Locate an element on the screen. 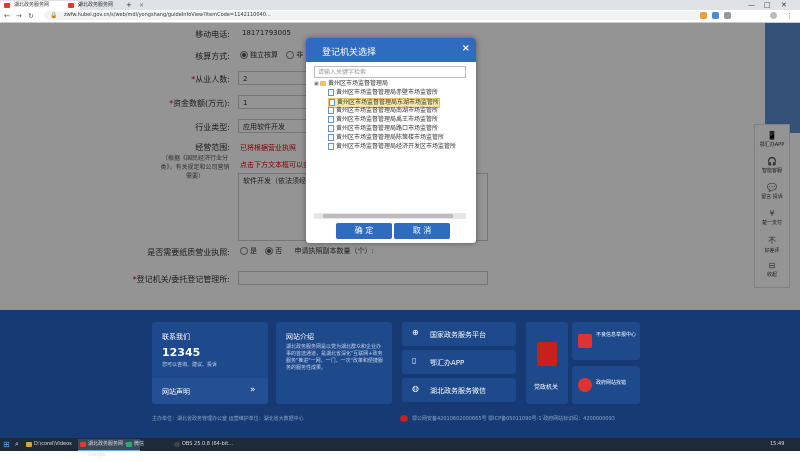 The image size is (800, 461). statement-link: 网站声明 » is located at coordinates (210, 391).